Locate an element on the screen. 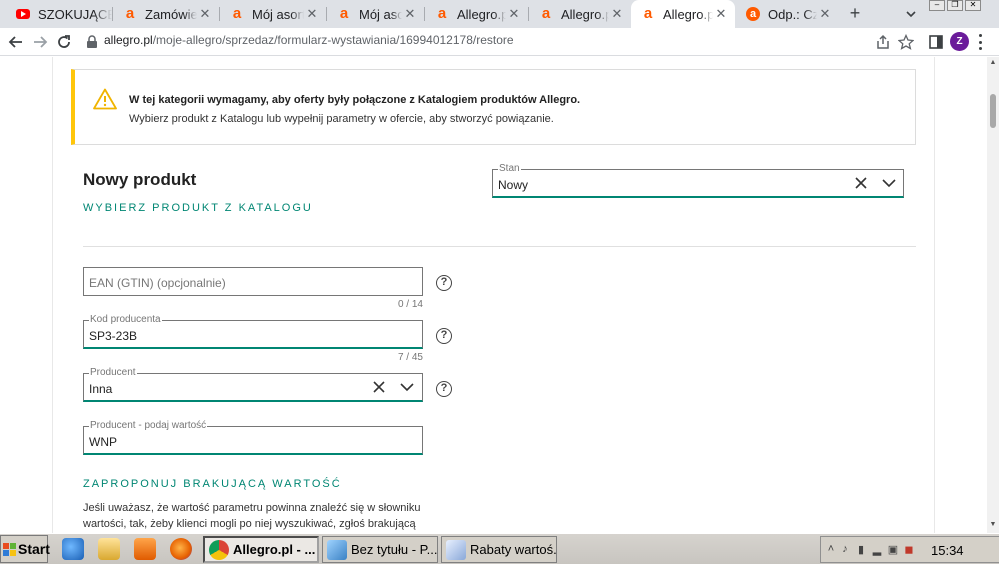  volume-icon: ♪ is located at coordinates (845, 550).